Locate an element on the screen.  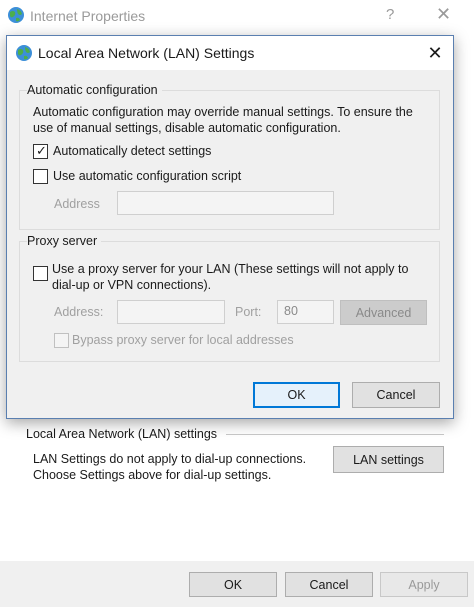
proxy-address-field is located at coordinates (171, 312).